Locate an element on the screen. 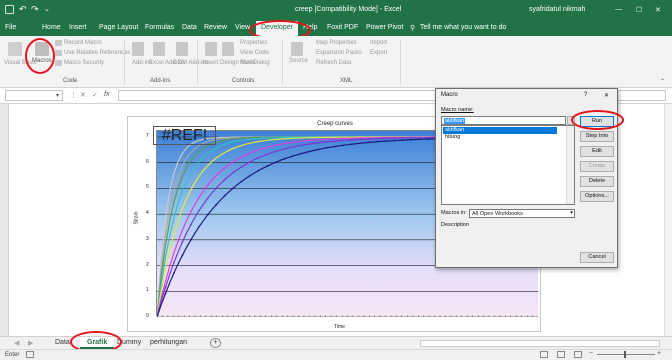 Image resolution: width=672 pixels, height=360 pixels. page-break-view-icon is located at coordinates (578, 354).